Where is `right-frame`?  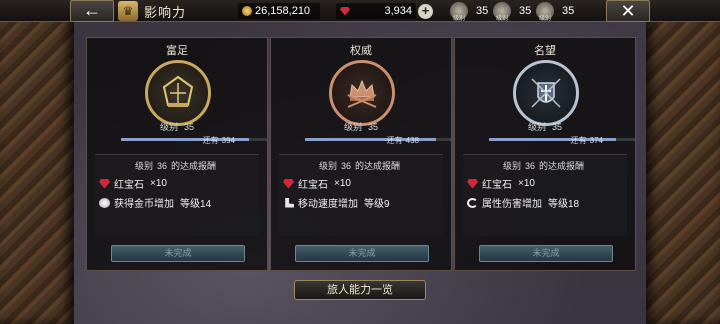
right-frame is located at coordinates (683, 162).